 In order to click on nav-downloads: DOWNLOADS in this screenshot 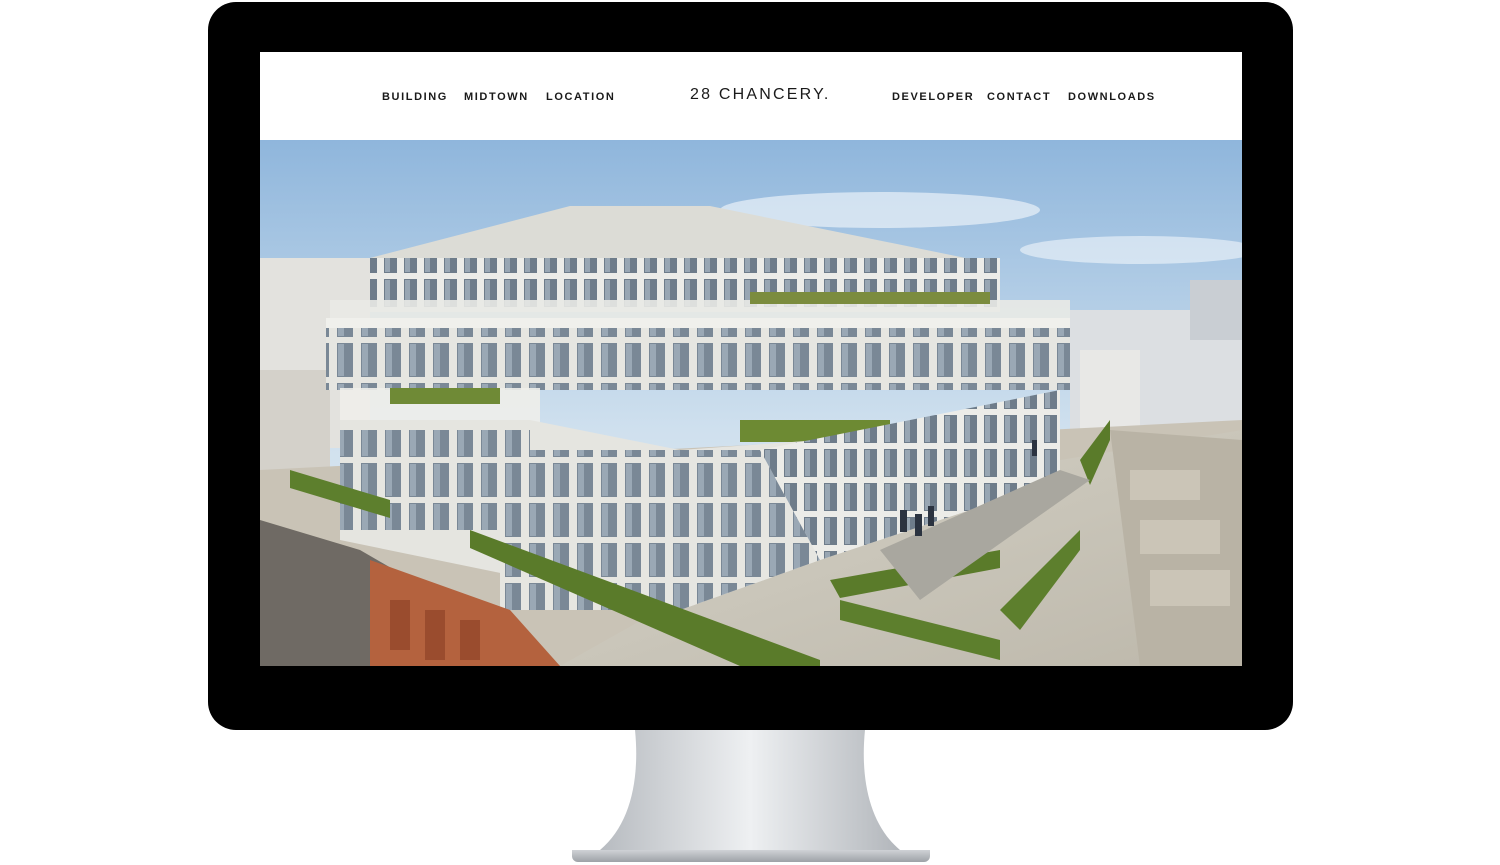, I will do `click(1112, 97)`.